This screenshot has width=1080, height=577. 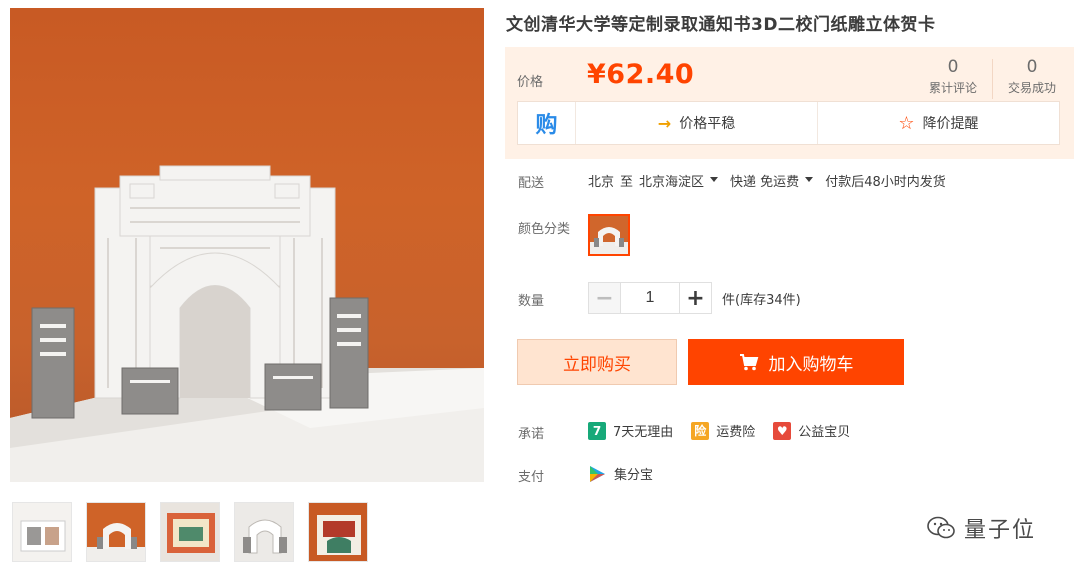 I want to click on seven-days-icon: 7, so click(x=597, y=430).